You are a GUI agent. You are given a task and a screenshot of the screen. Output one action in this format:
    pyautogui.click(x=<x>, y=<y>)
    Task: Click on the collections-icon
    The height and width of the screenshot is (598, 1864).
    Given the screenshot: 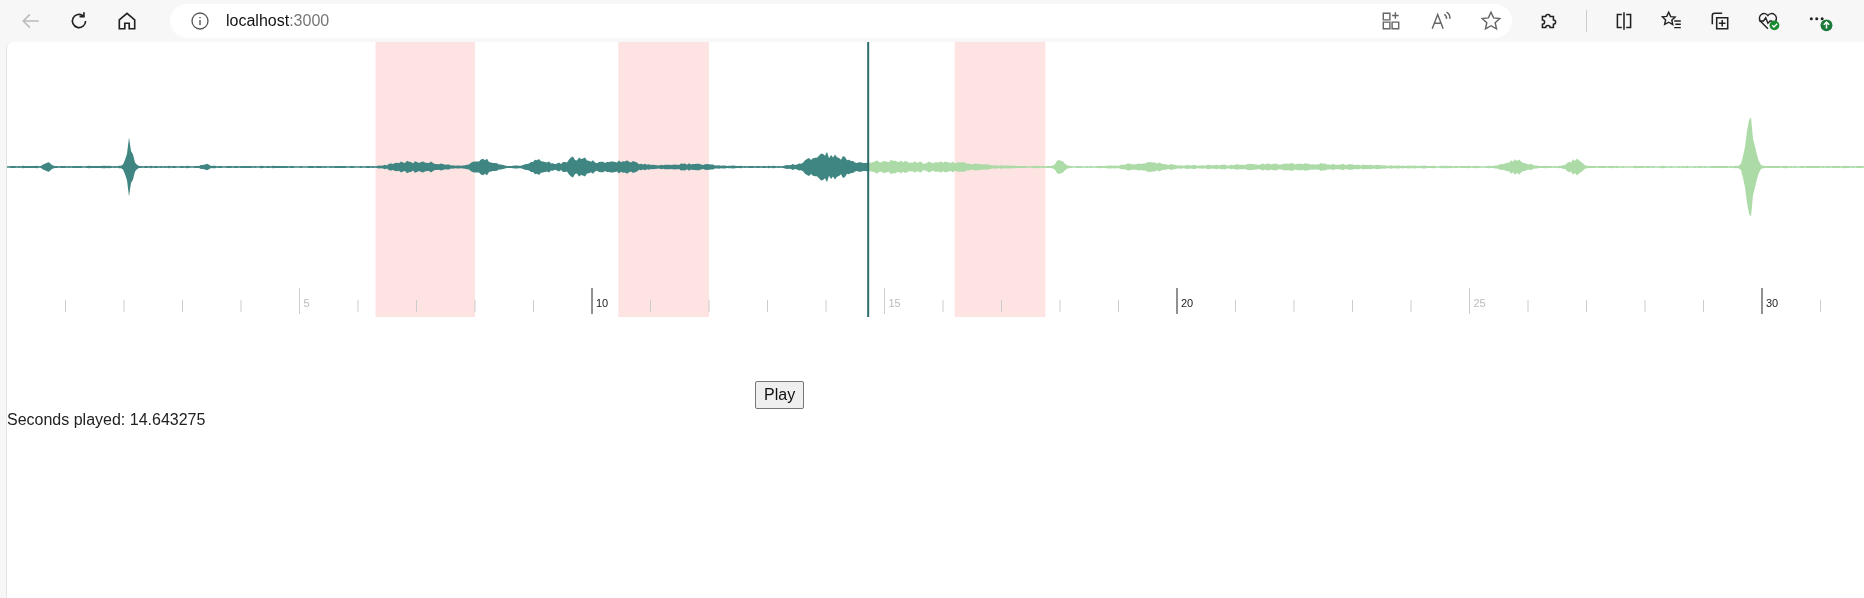 What is the action you would take?
    pyautogui.click(x=1720, y=21)
    